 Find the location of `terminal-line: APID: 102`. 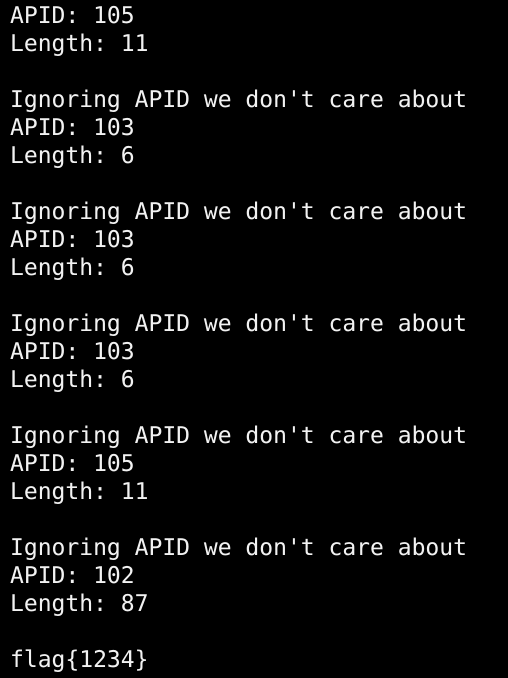

terminal-line: APID: 102 is located at coordinates (72, 576).